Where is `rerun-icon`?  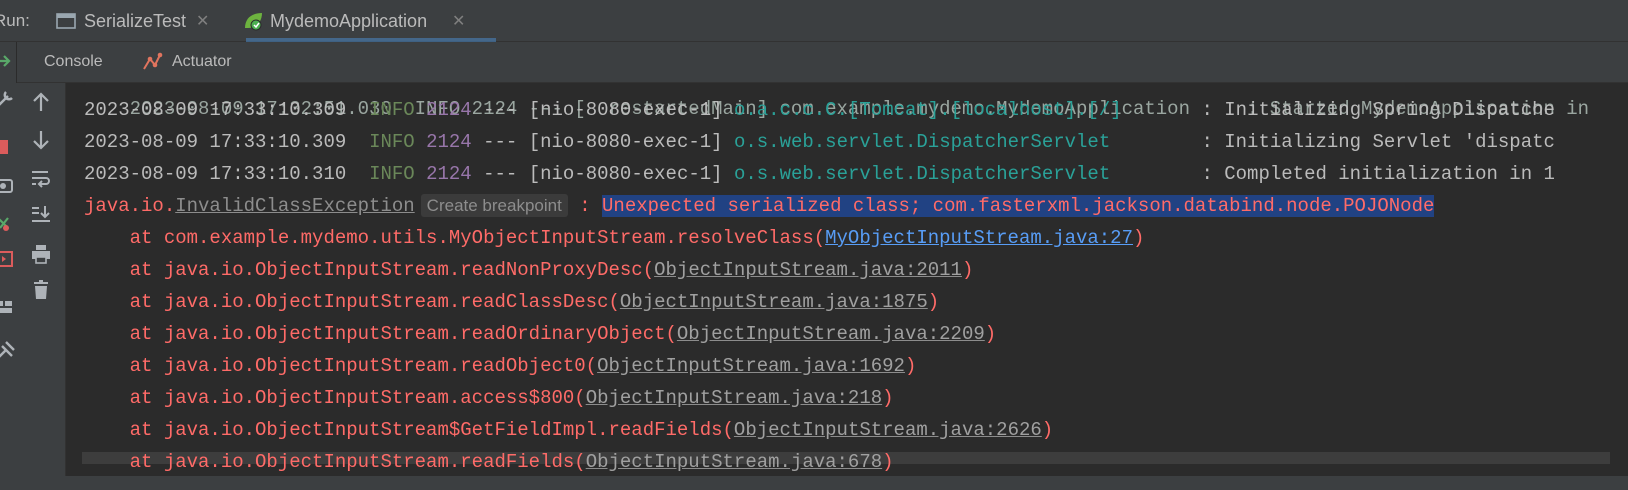
rerun-icon is located at coordinates (8, 61).